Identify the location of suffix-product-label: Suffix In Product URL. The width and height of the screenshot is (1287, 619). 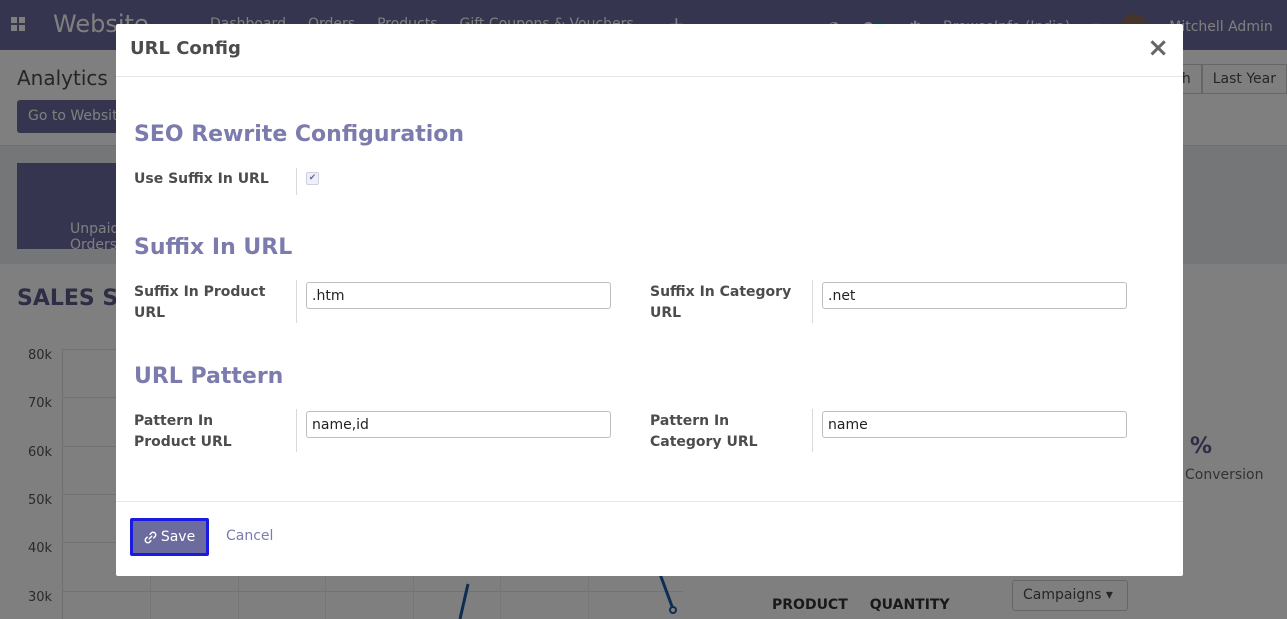
(200, 302).